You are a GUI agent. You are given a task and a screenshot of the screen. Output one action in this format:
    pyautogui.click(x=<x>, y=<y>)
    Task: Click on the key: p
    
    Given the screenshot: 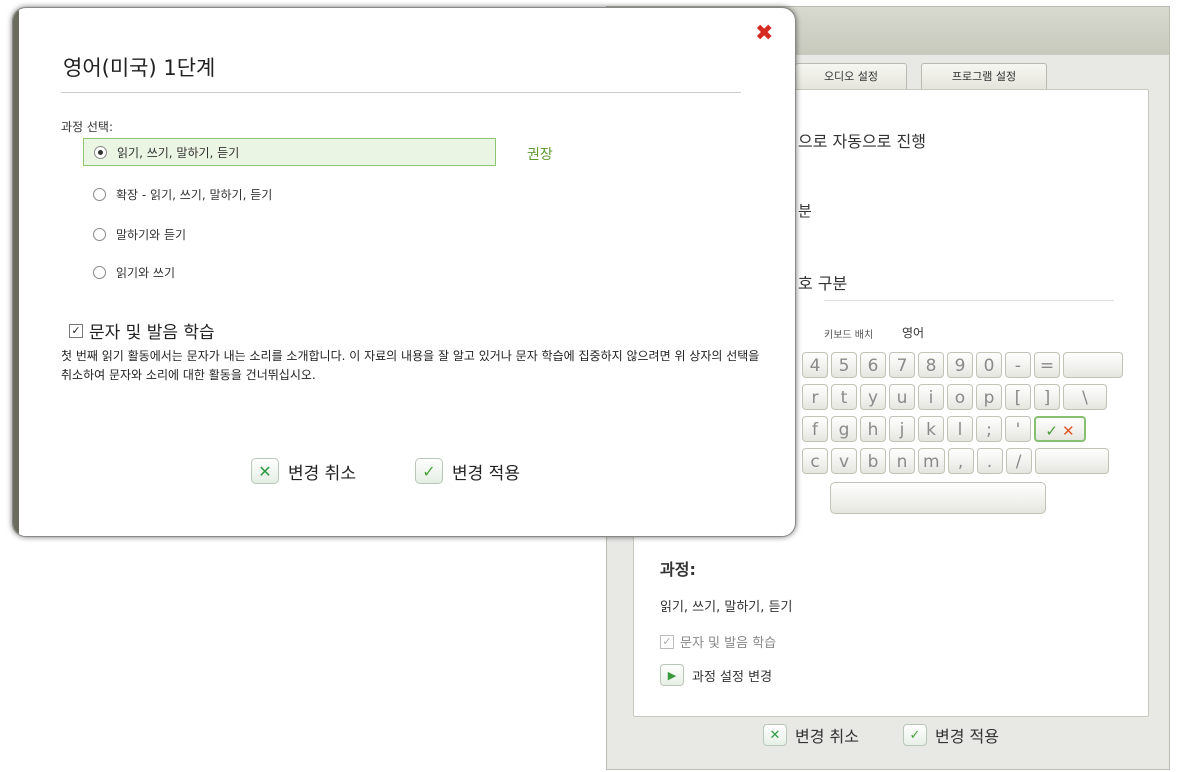 What is the action you would take?
    pyautogui.click(x=989, y=397)
    